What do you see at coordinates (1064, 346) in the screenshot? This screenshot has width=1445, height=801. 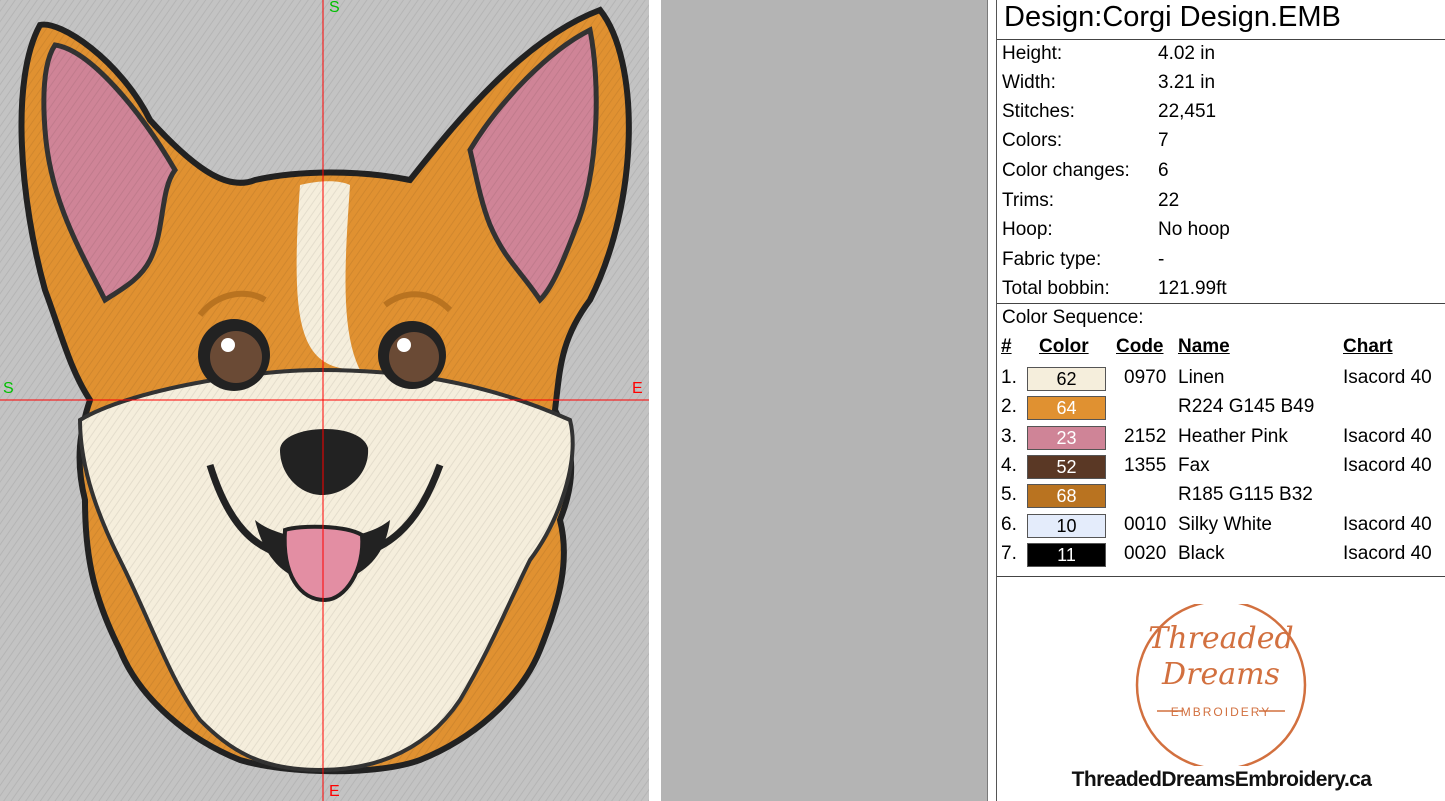 I see `col-header-color: Color` at bounding box center [1064, 346].